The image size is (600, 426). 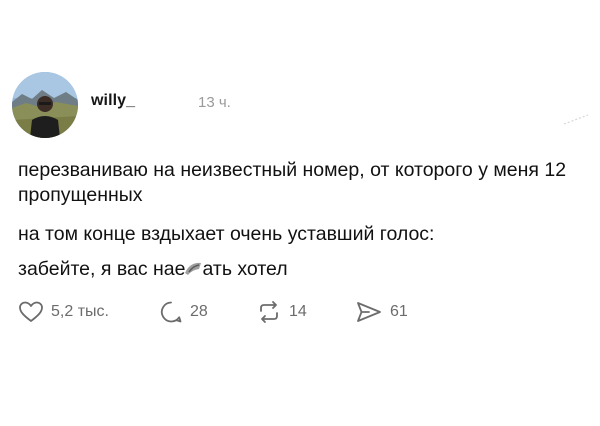 I want to click on avatar, so click(x=45, y=105).